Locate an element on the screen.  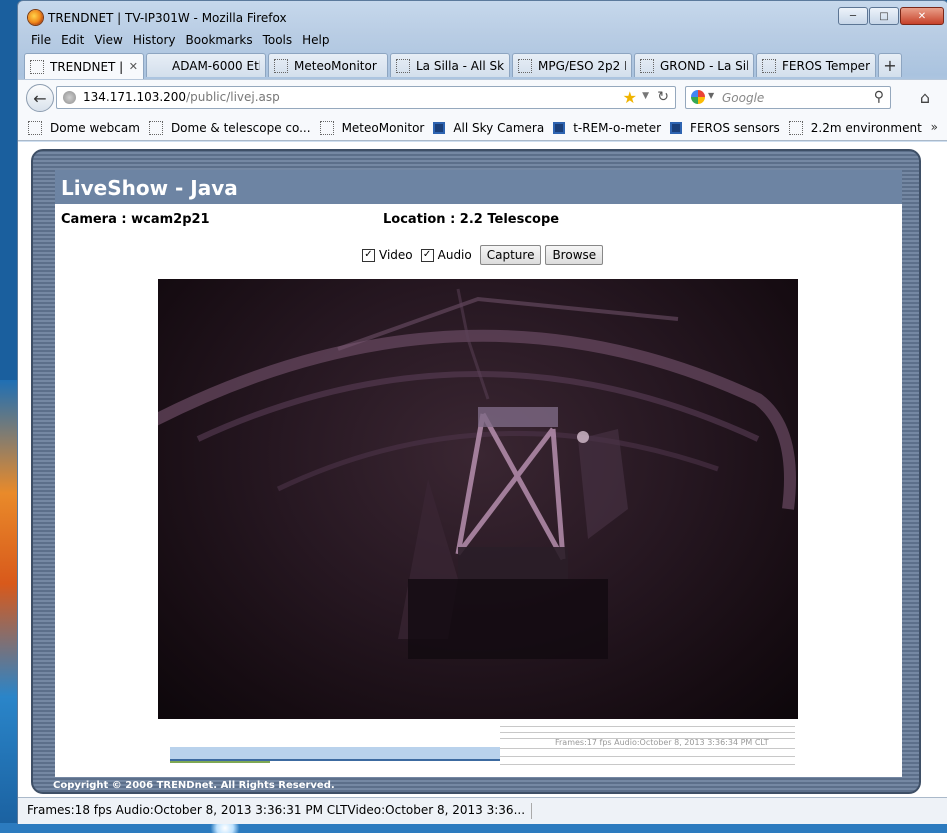
bookmark-label: MeteoMonitor is located at coordinates (383, 127).